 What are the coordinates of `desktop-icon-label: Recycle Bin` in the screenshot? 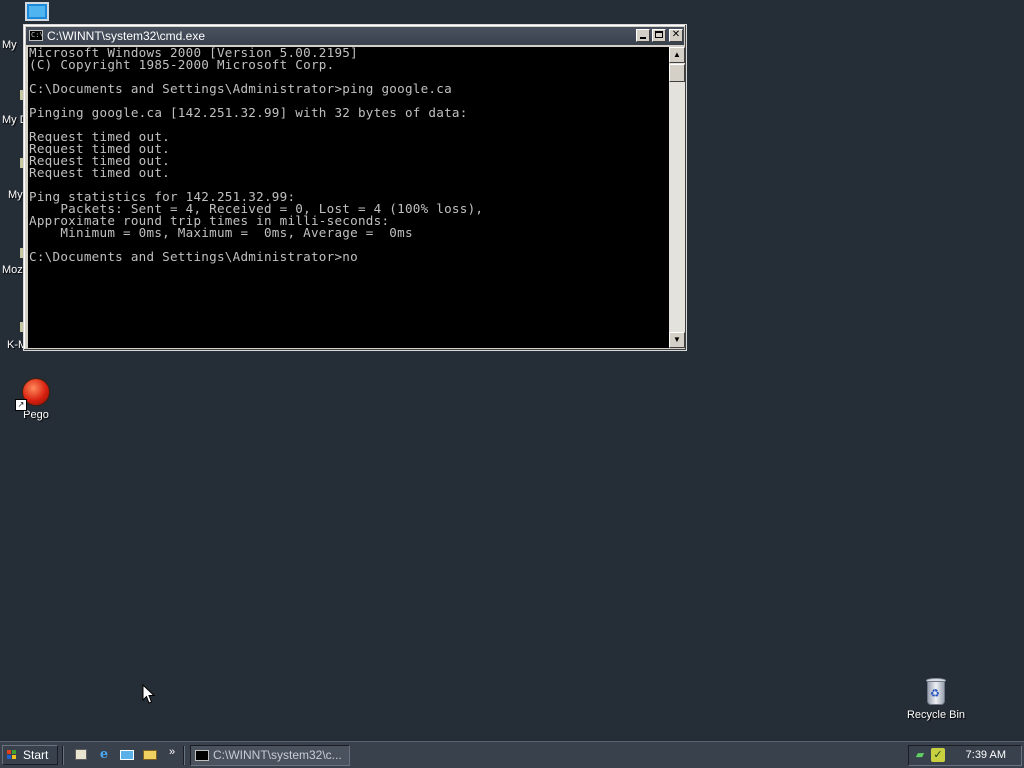 It's located at (936, 715).